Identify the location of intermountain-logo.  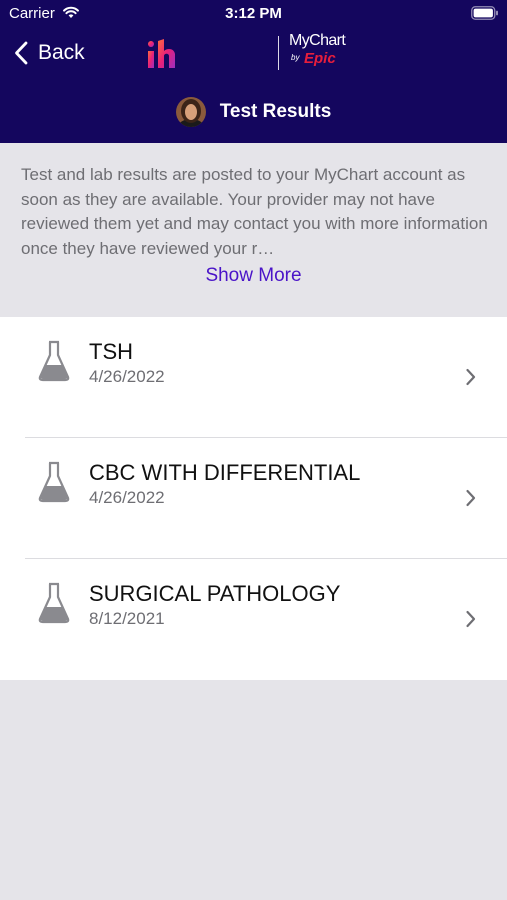
(161, 53).